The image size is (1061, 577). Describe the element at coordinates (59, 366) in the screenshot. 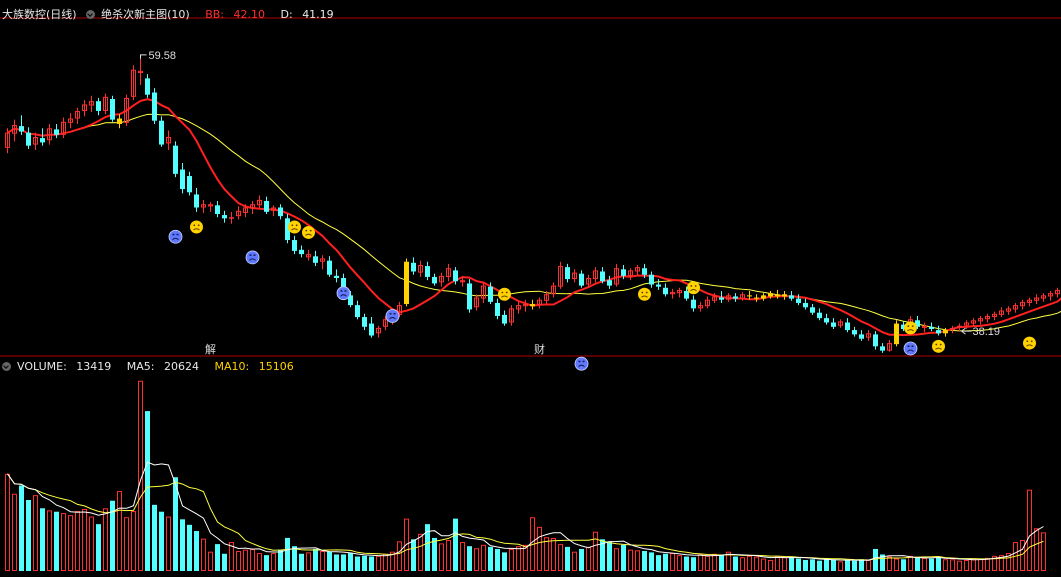

I see `volume-readout: VOLUME: 13419` at that location.